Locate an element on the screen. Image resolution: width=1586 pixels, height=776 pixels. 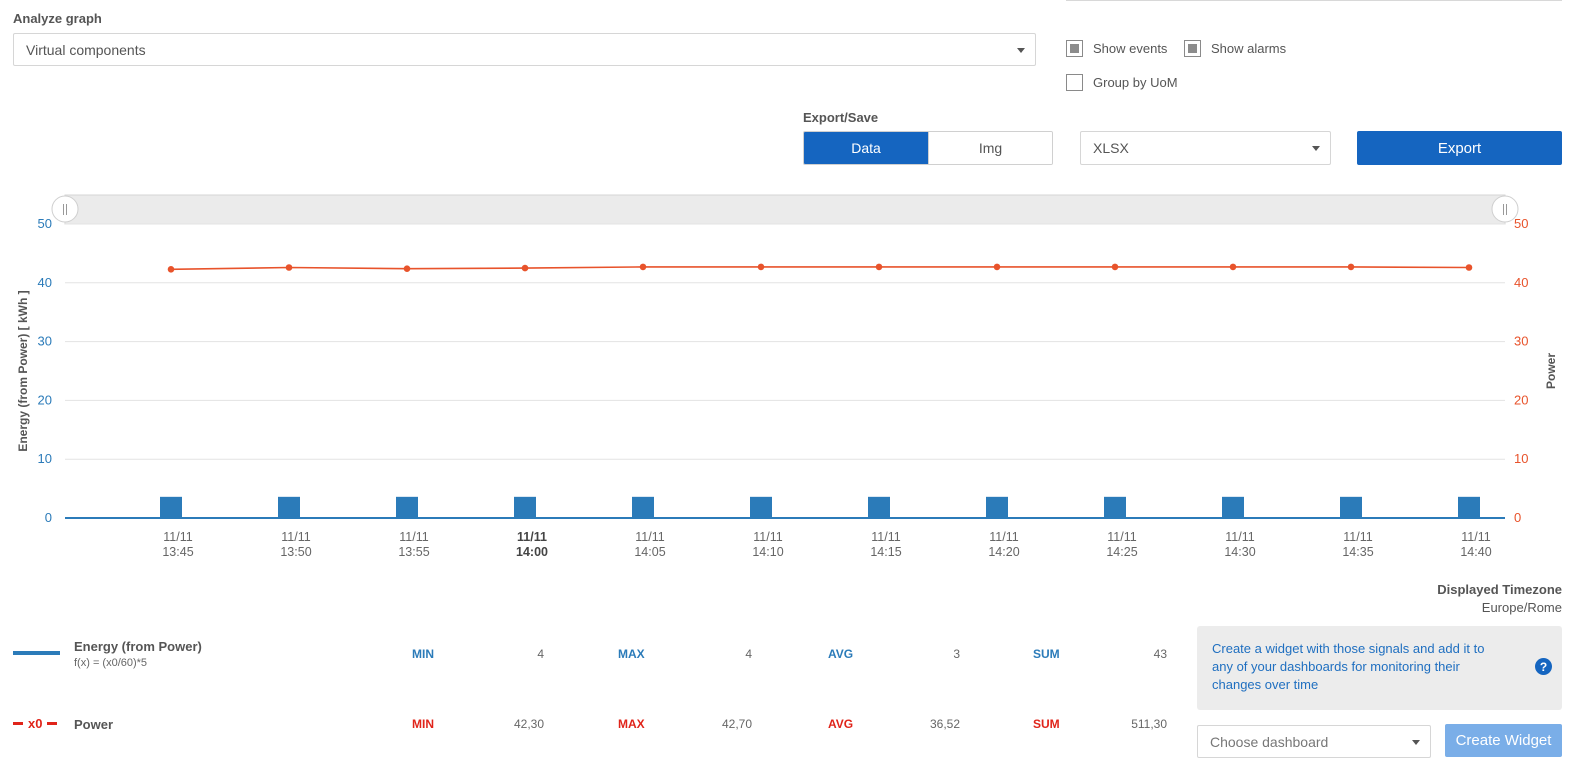
format-select: XLSX is located at coordinates (1205, 148).